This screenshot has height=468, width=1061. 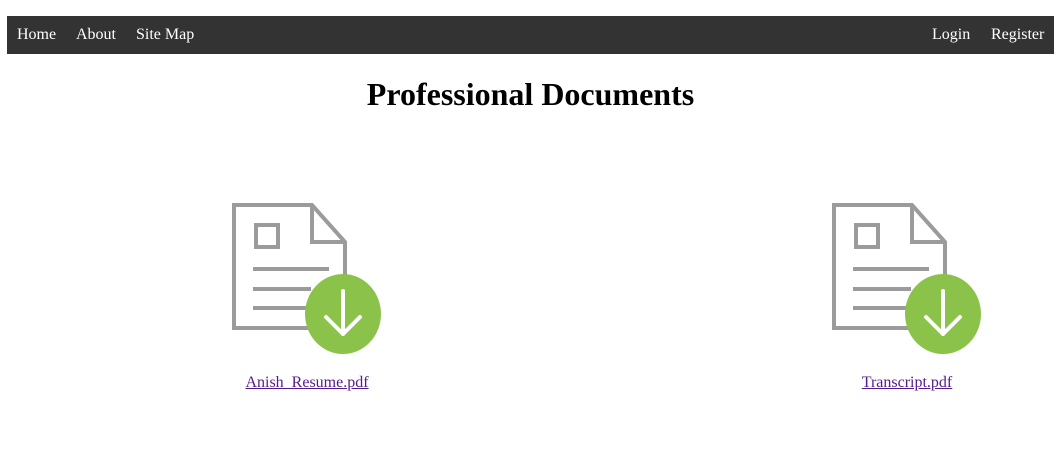 I want to click on nav-sitemap-link: Site Map, so click(x=165, y=35).